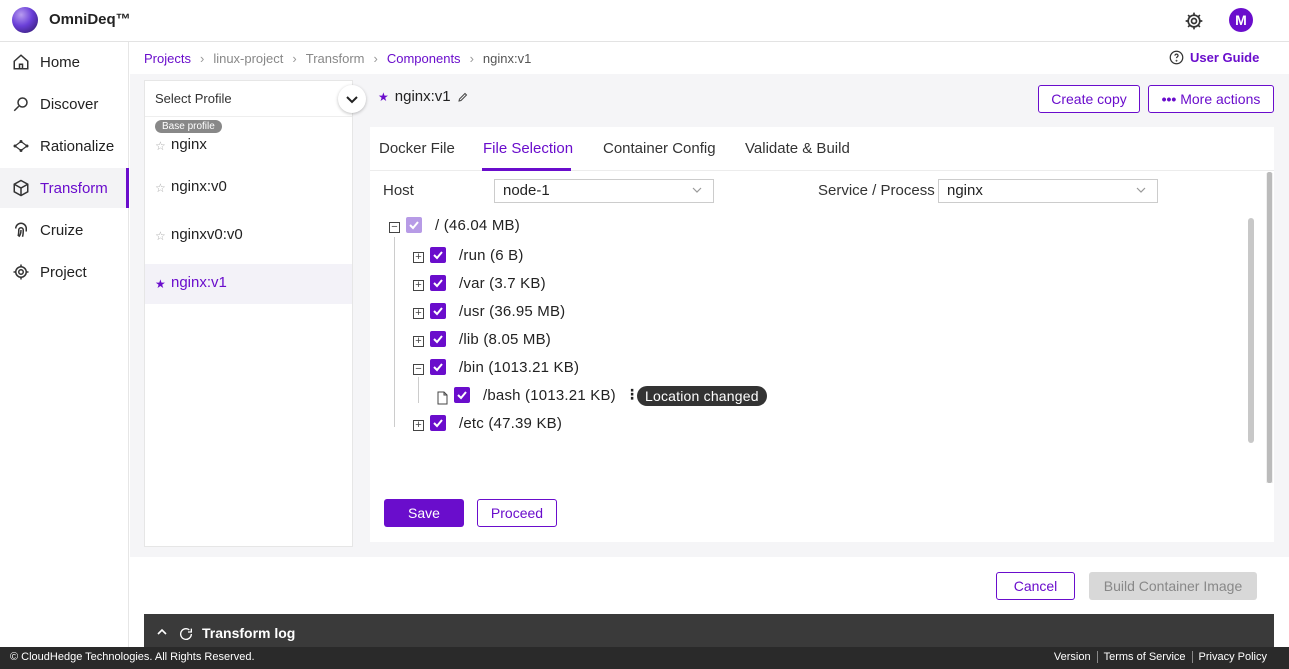 This screenshot has height=669, width=1289. Describe the element at coordinates (74, 188) in the screenshot. I see `sidebar-item-label: Transform` at that location.